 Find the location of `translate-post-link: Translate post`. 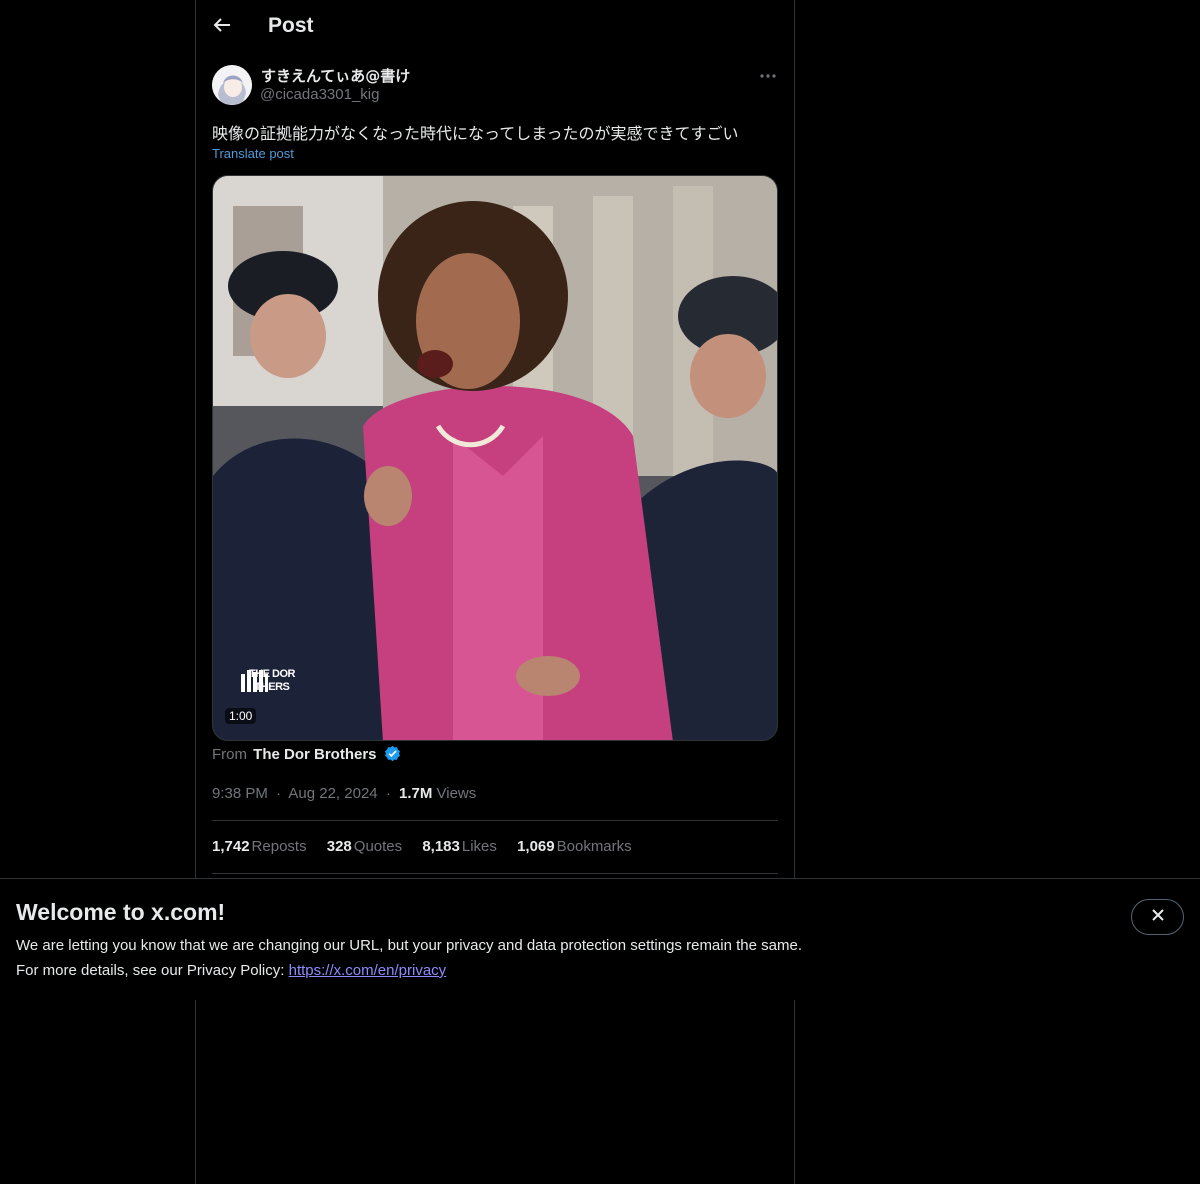

translate-post-link: Translate post is located at coordinates (253, 153).